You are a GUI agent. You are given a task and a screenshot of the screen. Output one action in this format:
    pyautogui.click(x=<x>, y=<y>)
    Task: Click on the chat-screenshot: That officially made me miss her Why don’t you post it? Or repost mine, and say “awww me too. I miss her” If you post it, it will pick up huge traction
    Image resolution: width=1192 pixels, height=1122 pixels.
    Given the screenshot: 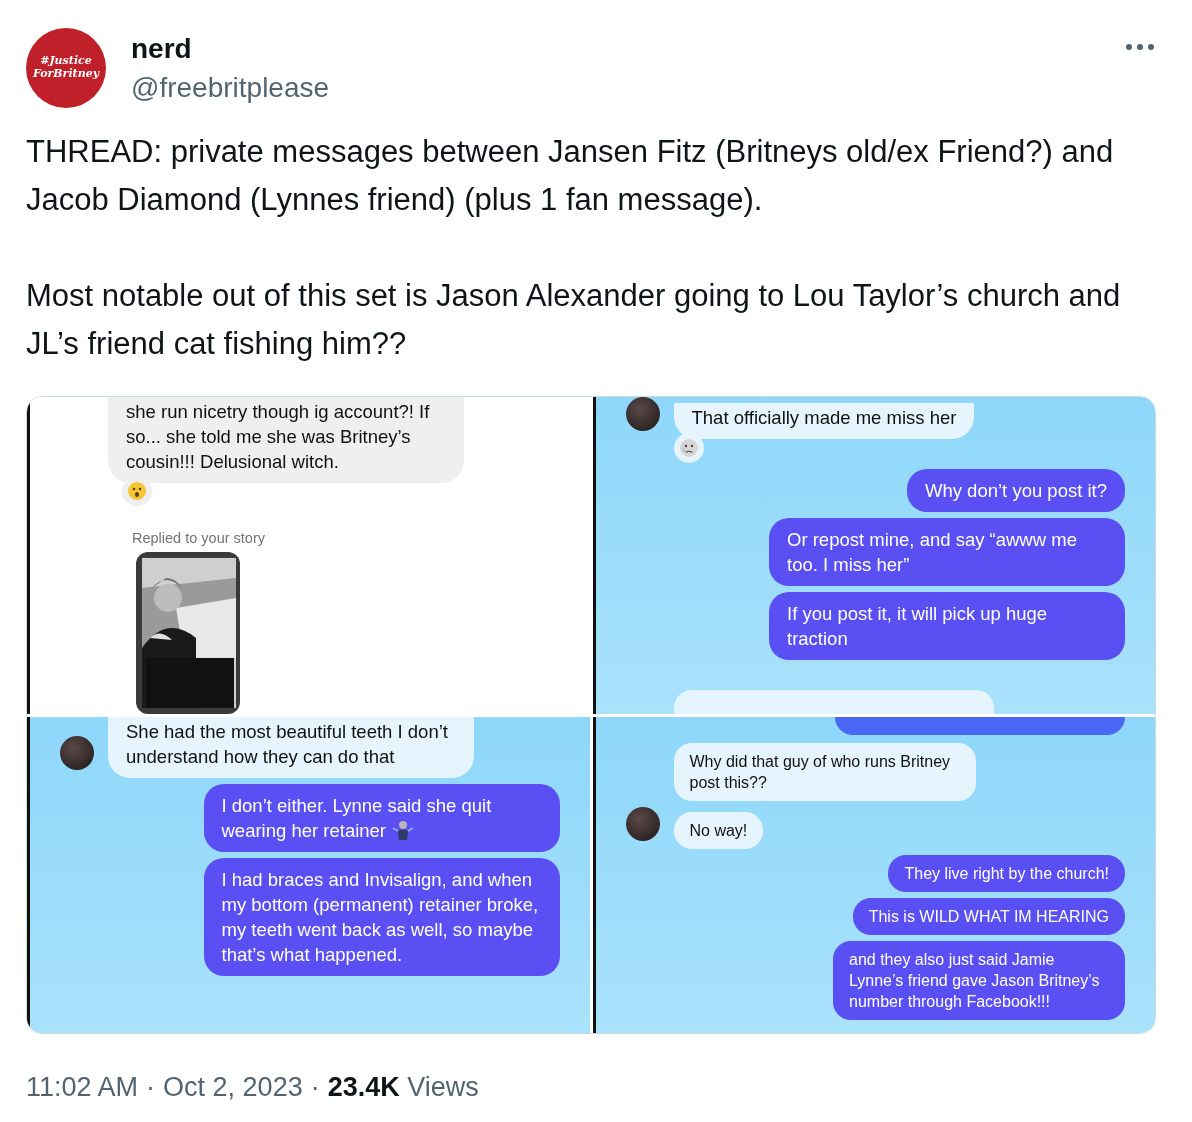 What is the action you would take?
    pyautogui.click(x=873, y=555)
    